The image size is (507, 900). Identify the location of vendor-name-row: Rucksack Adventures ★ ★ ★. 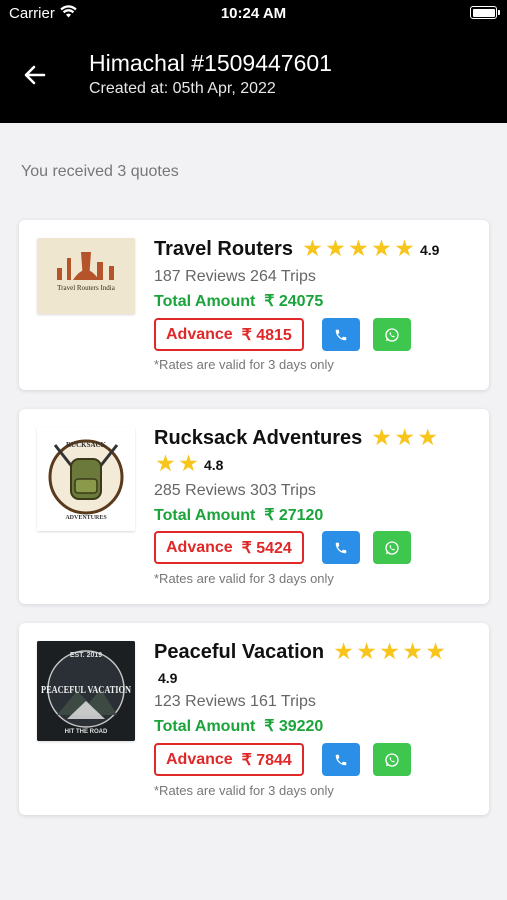
(315, 438).